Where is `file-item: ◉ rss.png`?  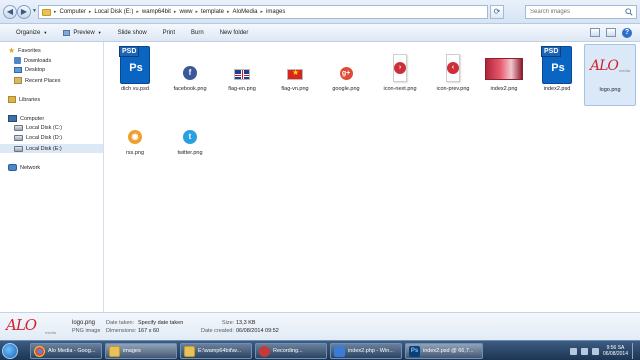 file-item: ◉ rss.png is located at coordinates (135, 139).